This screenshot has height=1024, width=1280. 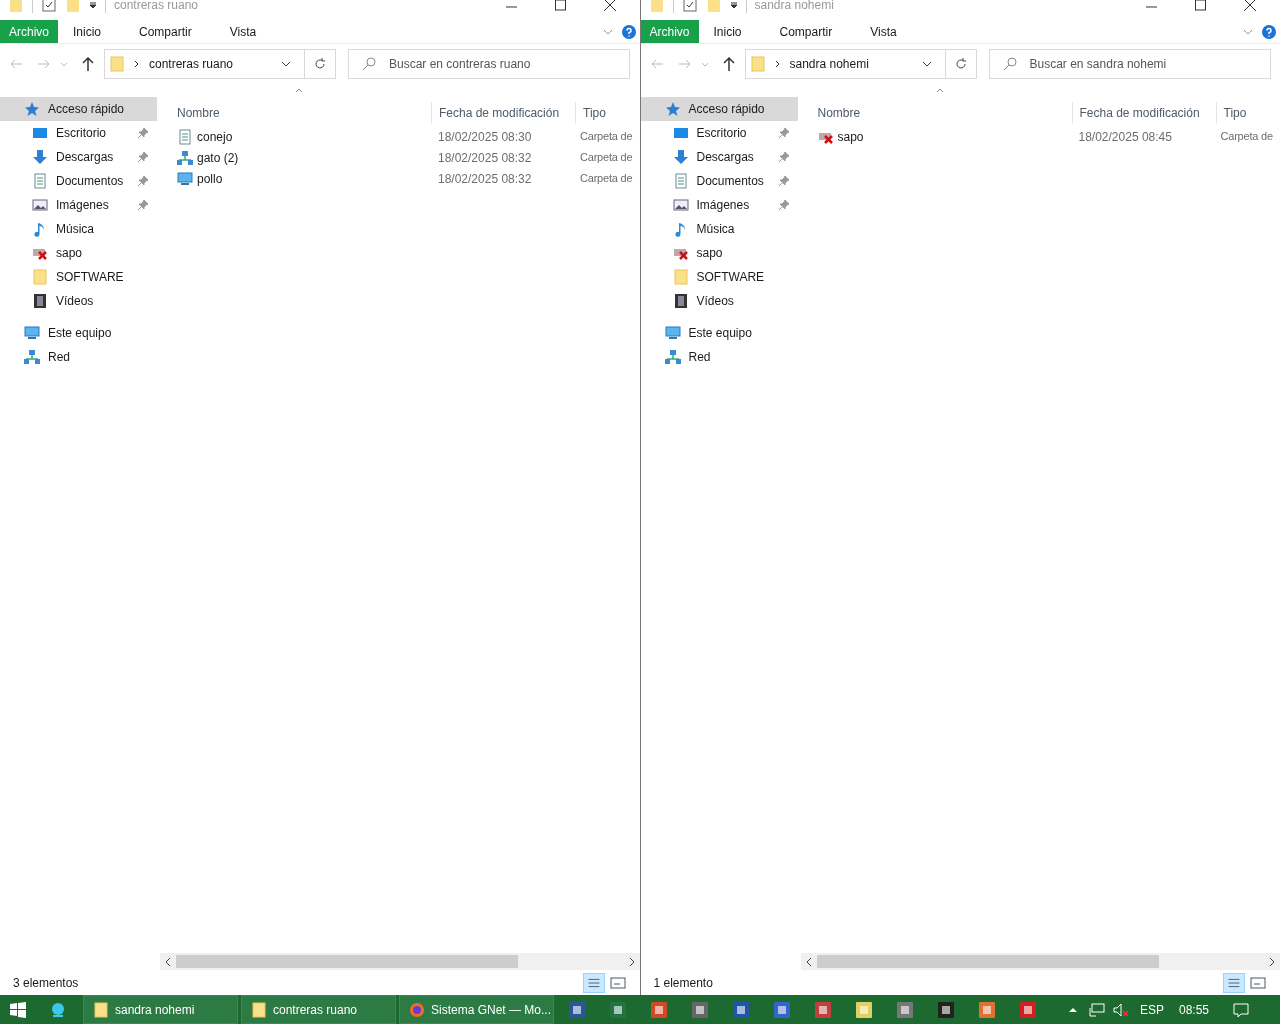 What do you see at coordinates (215, 136) in the screenshot?
I see `file-name: conejo` at bounding box center [215, 136].